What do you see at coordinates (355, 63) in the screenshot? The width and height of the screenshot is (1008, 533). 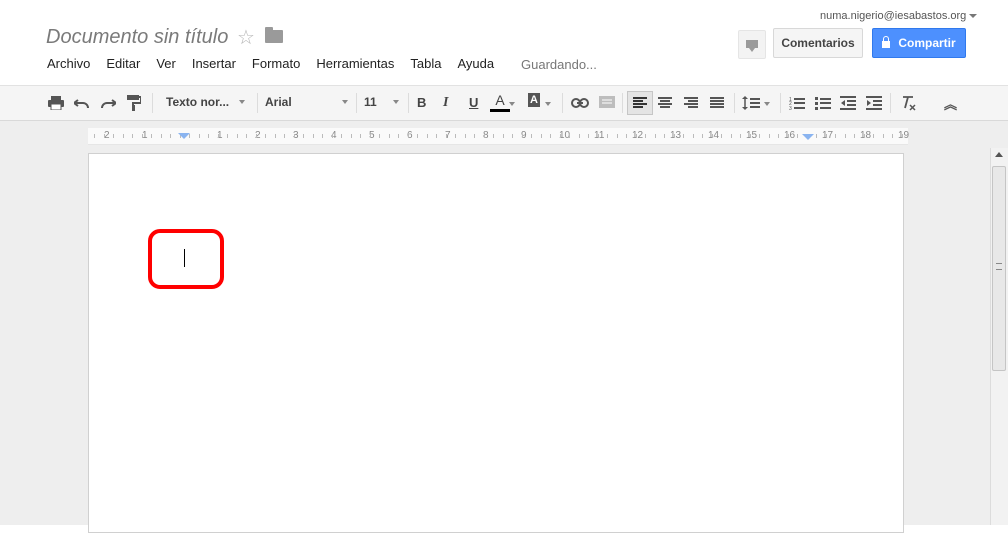 I see `menu-herramientas: Herramientas` at bounding box center [355, 63].